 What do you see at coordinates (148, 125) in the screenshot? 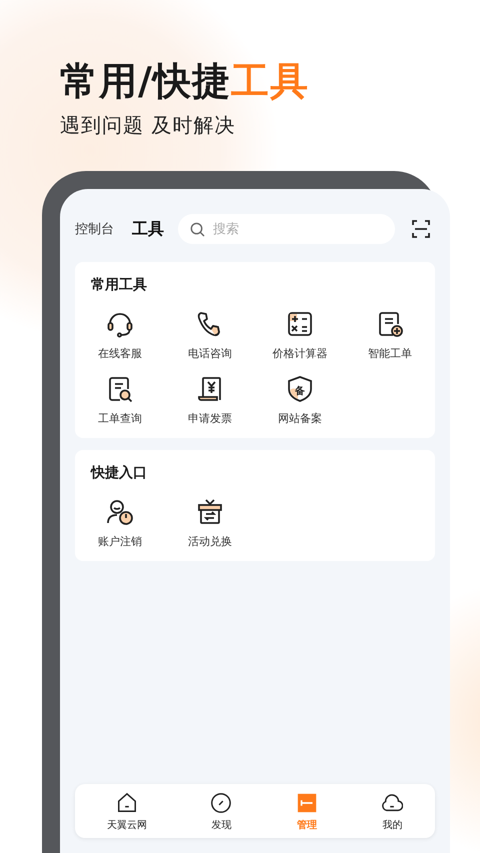
I see `subtitle: 遇到问题 及时解决` at bounding box center [148, 125].